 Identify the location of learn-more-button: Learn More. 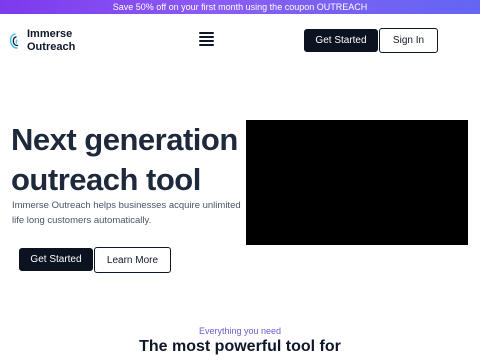
(132, 260).